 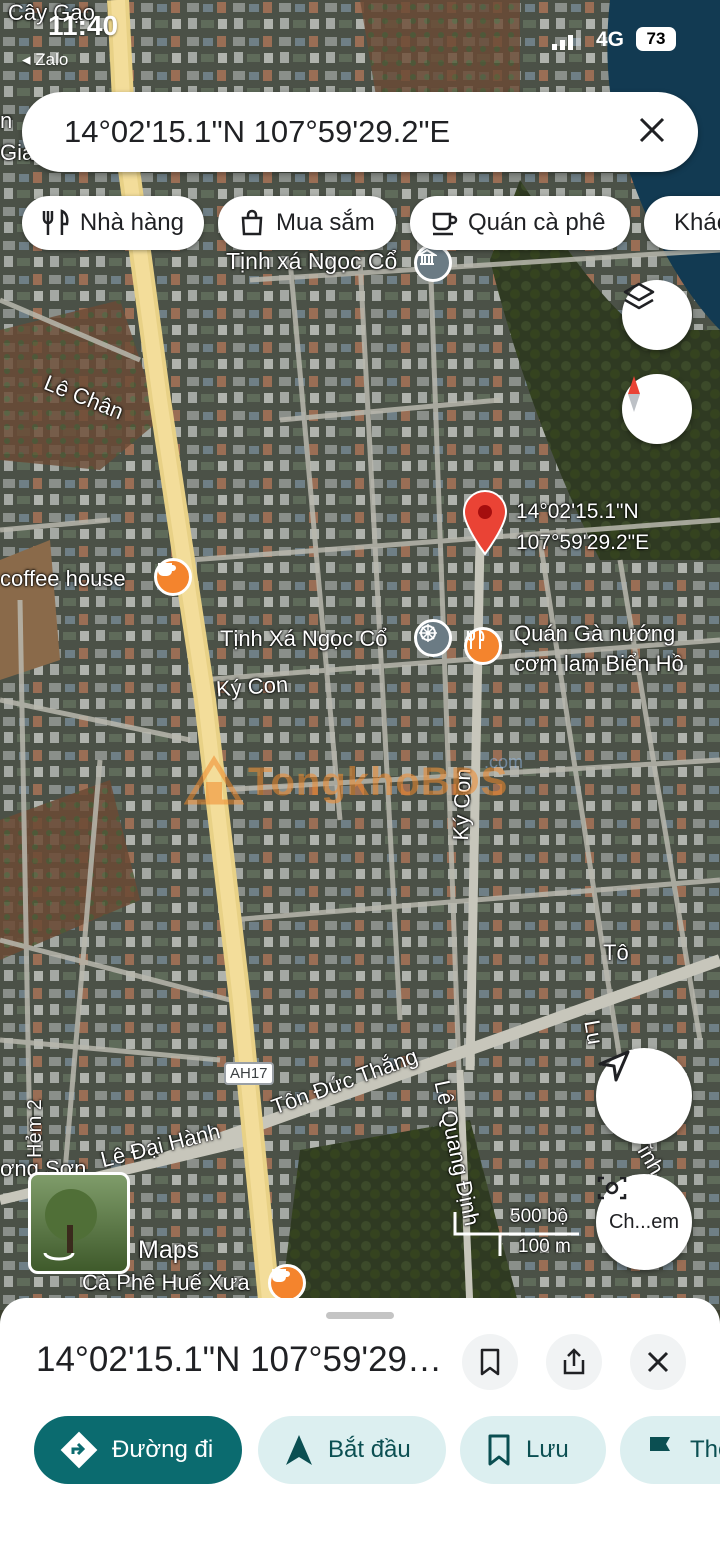 What do you see at coordinates (173, 577) in the screenshot?
I see `coffee-poi-icon` at bounding box center [173, 577].